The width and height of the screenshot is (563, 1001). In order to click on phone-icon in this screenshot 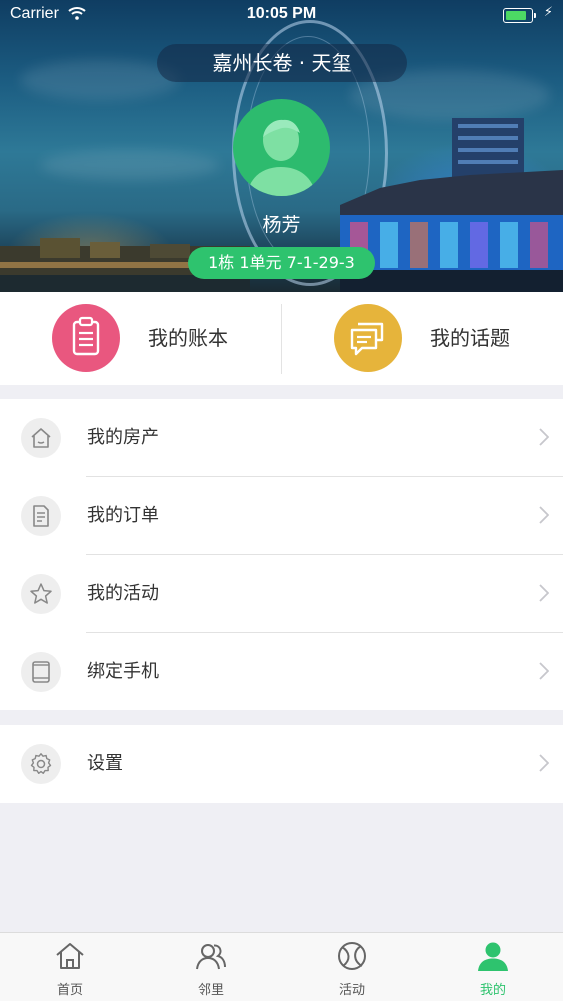, I will do `click(41, 672)`.